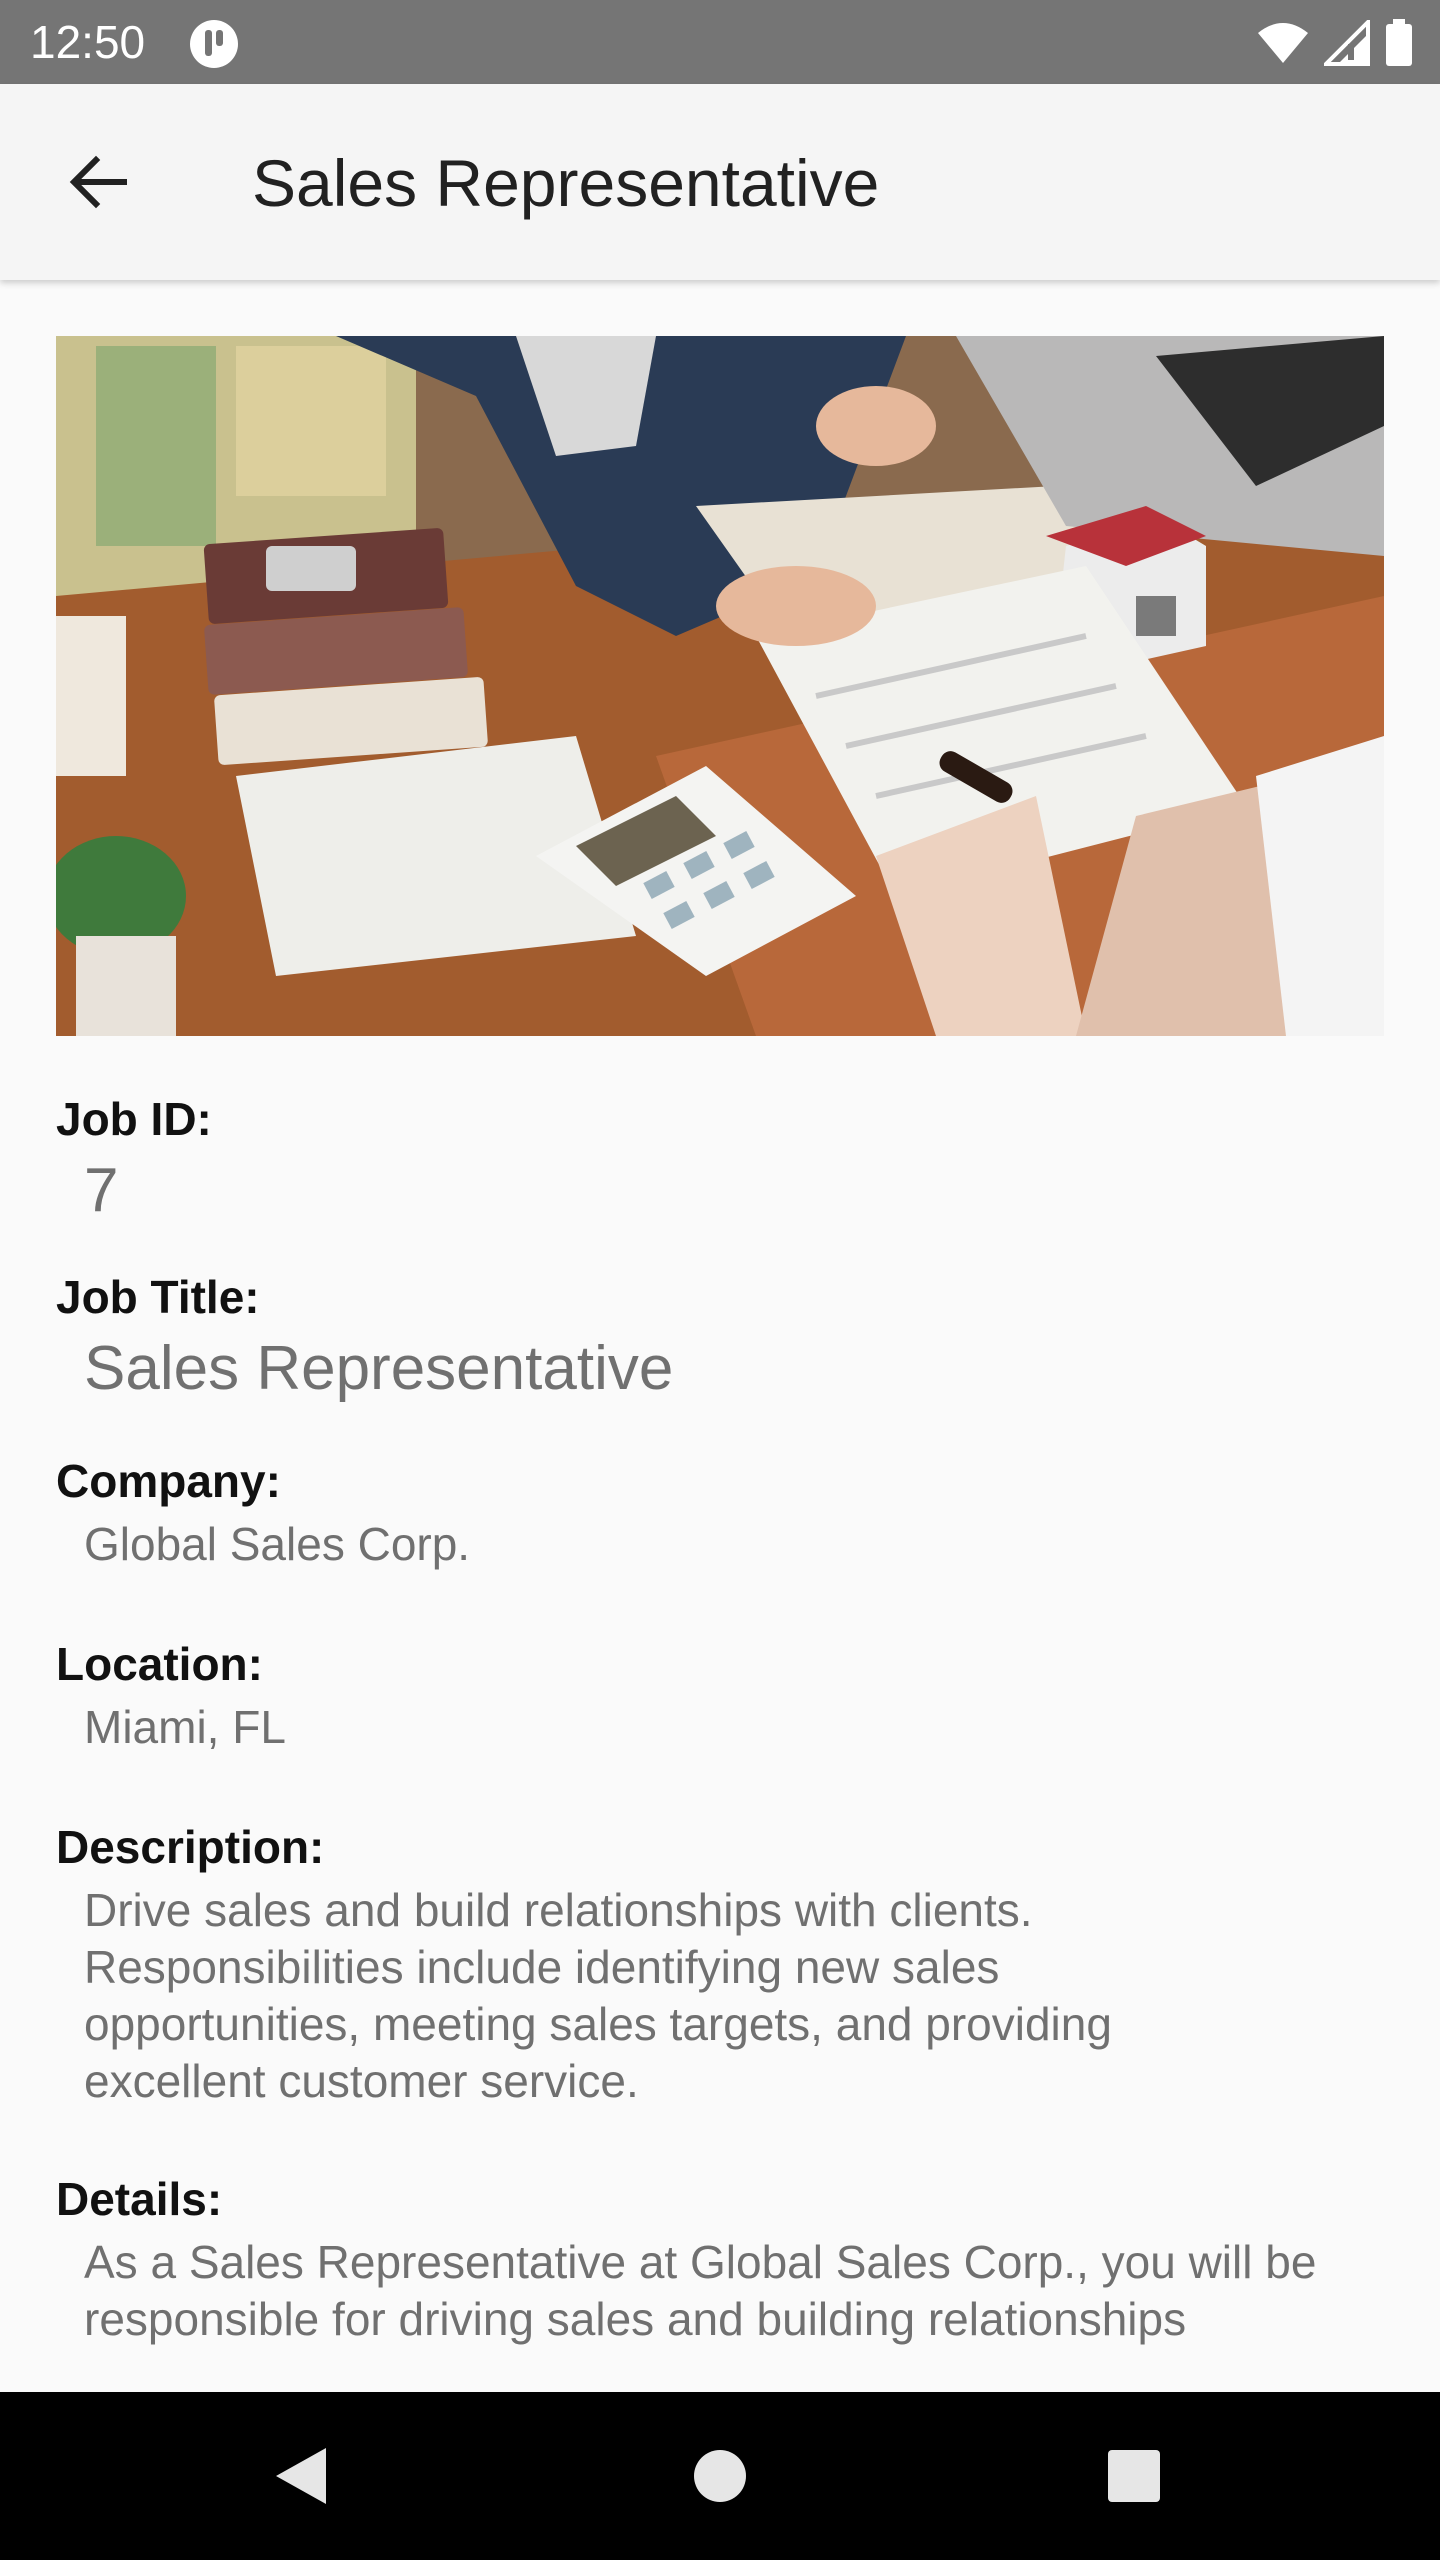  Describe the element at coordinates (159, 1664) in the screenshot. I see `location-label: Location:` at that location.